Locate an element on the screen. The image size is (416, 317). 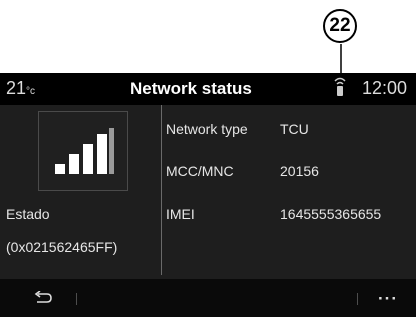
signal-bars-icon is located at coordinates (84, 151).